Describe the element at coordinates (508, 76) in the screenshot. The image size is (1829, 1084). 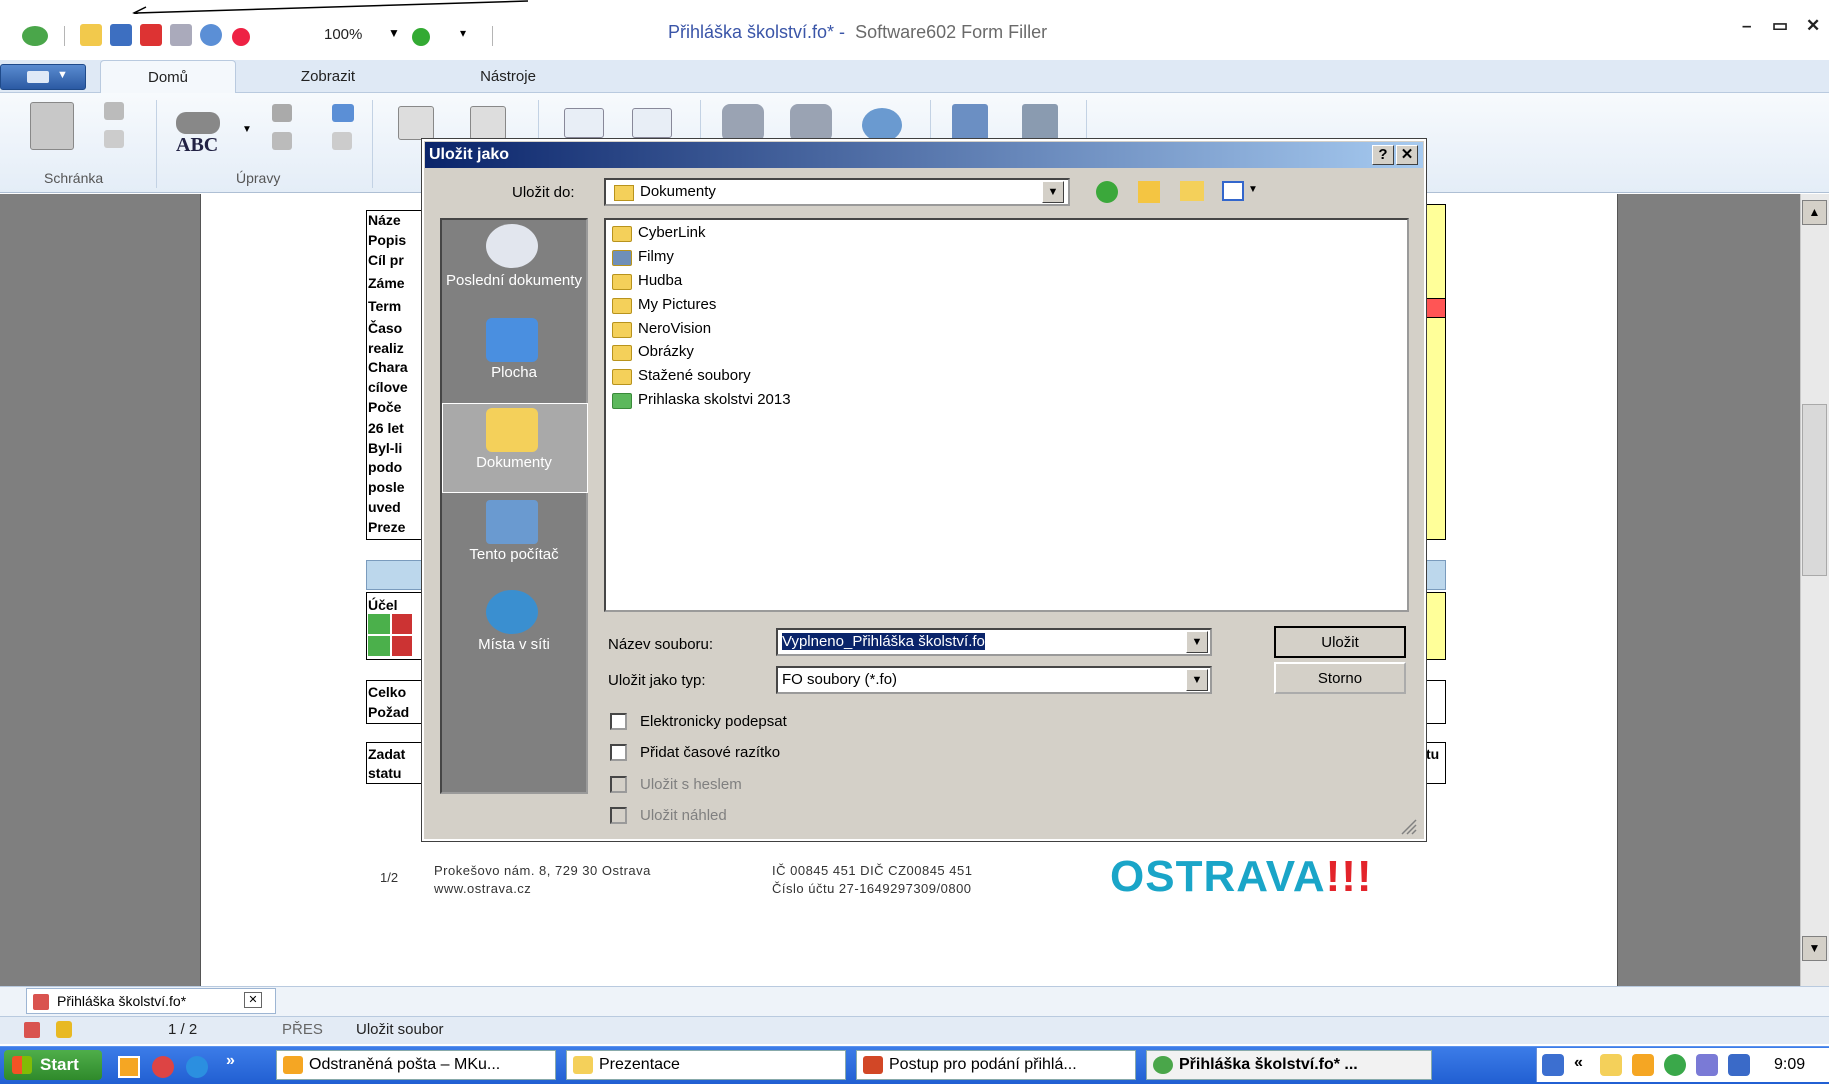
I see `tab-tools: Nástroje` at that location.